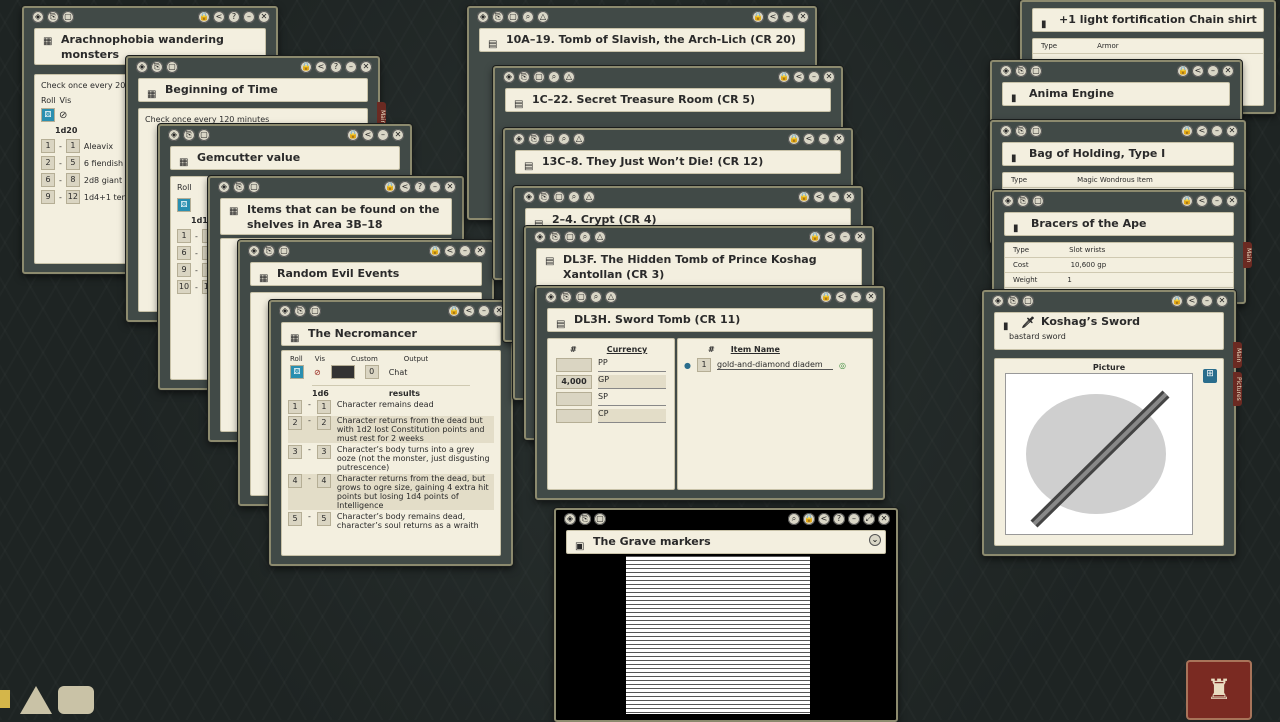 Image resolution: width=1280 pixels, height=722 pixels. Describe the element at coordinates (1210, 376) in the screenshot. I see `gallery-icon: ⊞` at that location.